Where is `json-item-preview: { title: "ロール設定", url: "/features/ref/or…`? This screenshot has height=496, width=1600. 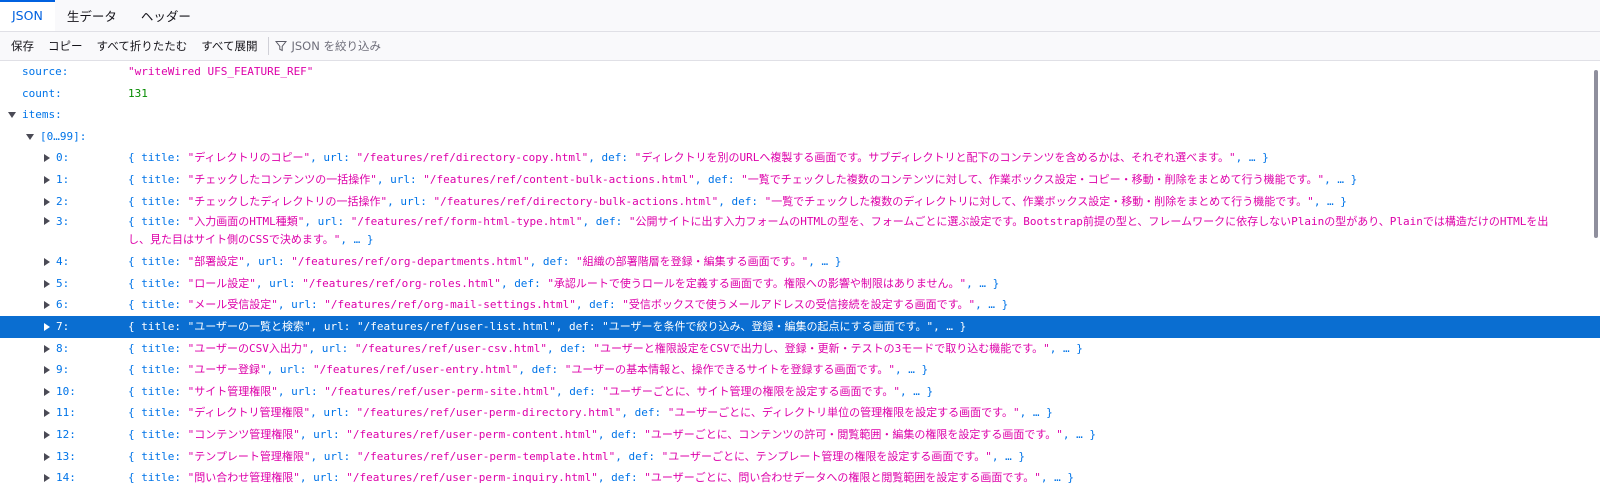 json-item-preview: { title: "ロール設定", url: "/features/ref/or… is located at coordinates (564, 283).